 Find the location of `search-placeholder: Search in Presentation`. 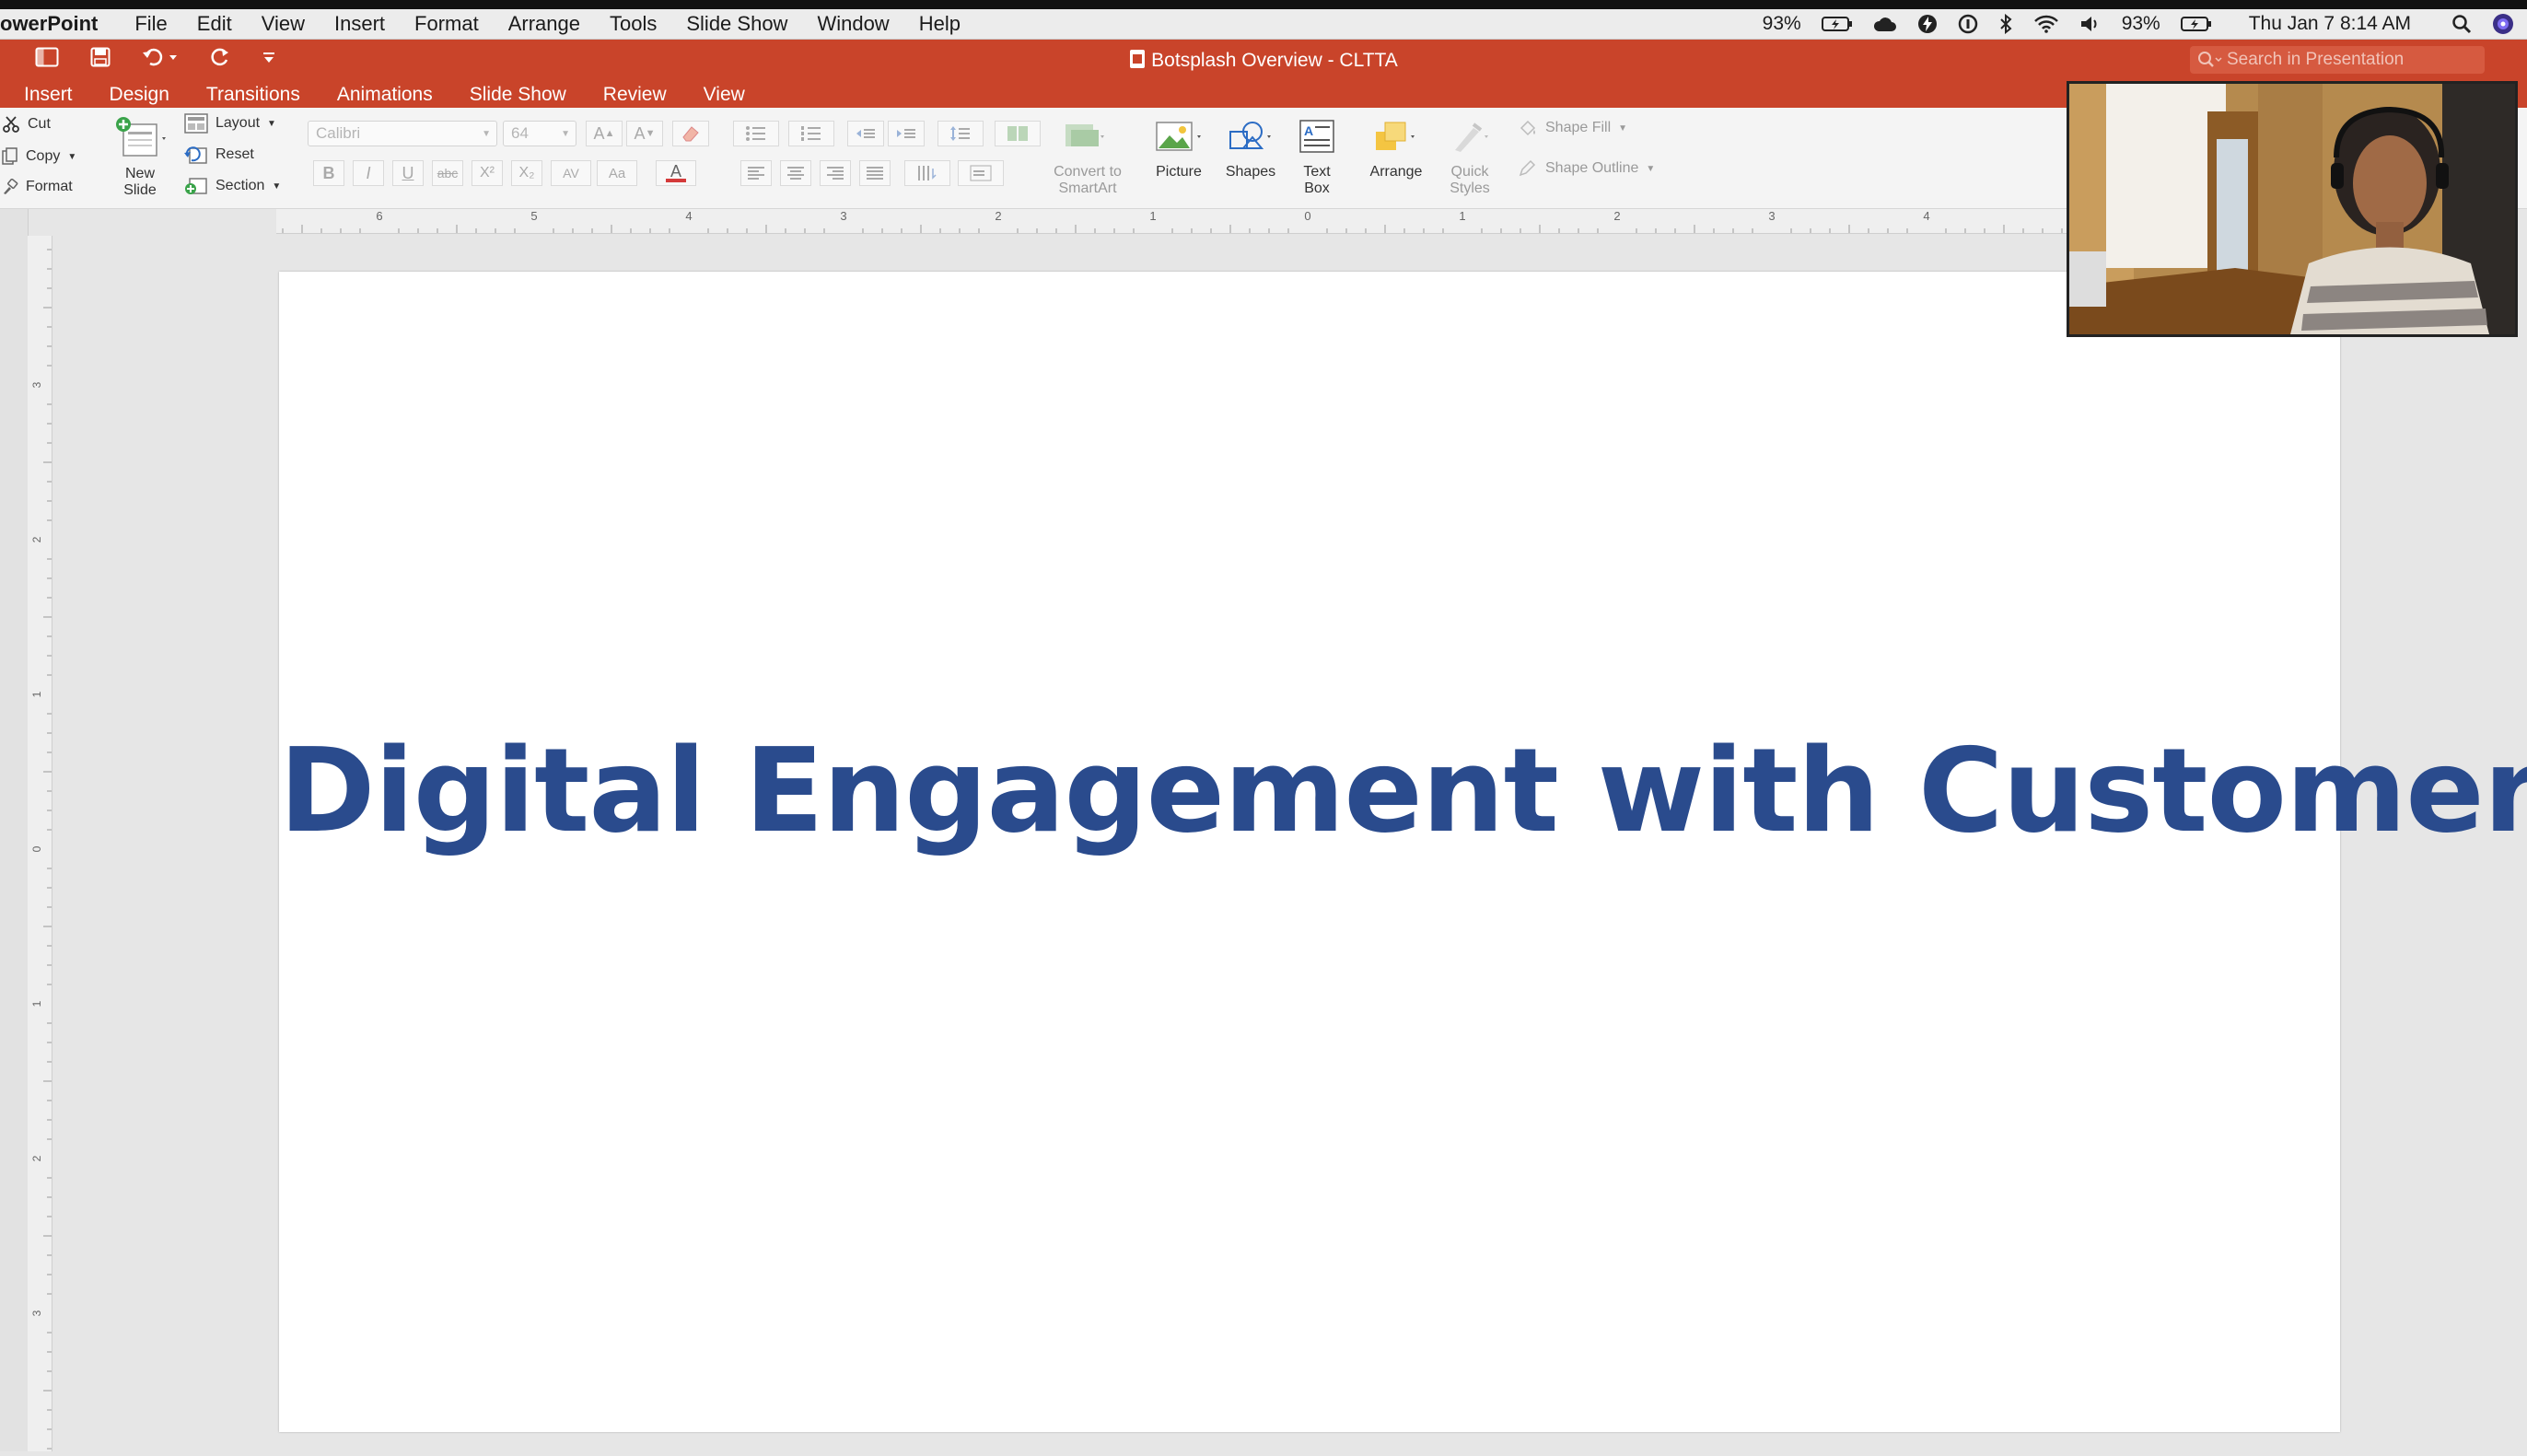

search-placeholder: Search in Presentation is located at coordinates (2316, 59).